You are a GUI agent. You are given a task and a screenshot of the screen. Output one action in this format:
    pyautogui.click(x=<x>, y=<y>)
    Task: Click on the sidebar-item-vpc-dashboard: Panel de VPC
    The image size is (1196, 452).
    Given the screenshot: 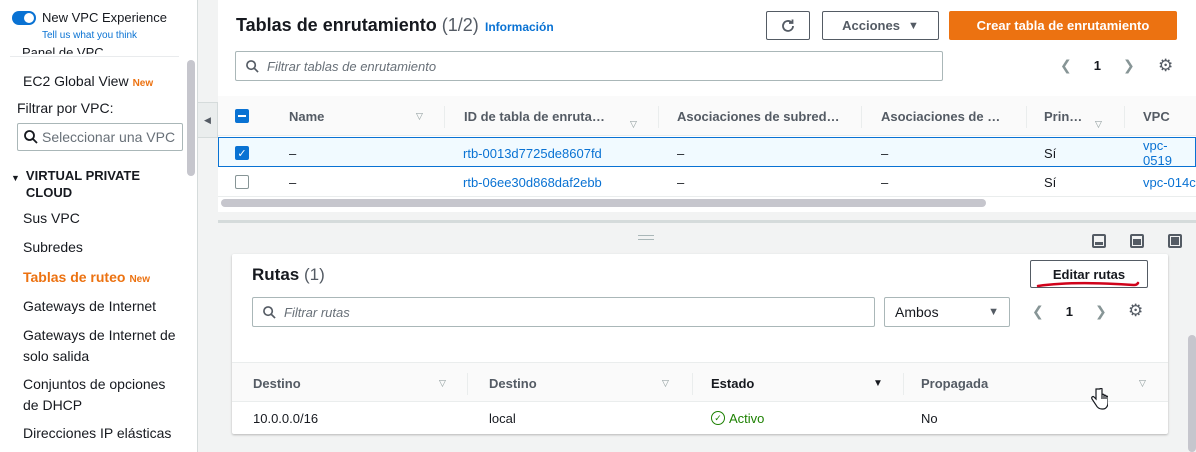 What is the action you would take?
    pyautogui.click(x=63, y=47)
    